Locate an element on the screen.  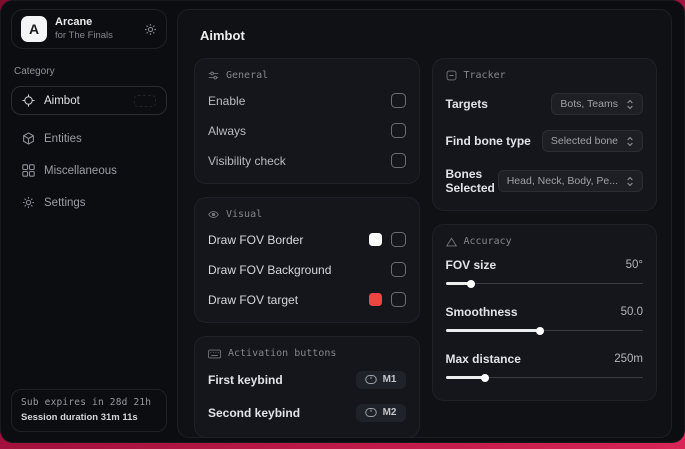
settings-row: Targets Bots, Teams is located at coordinates (544, 104).